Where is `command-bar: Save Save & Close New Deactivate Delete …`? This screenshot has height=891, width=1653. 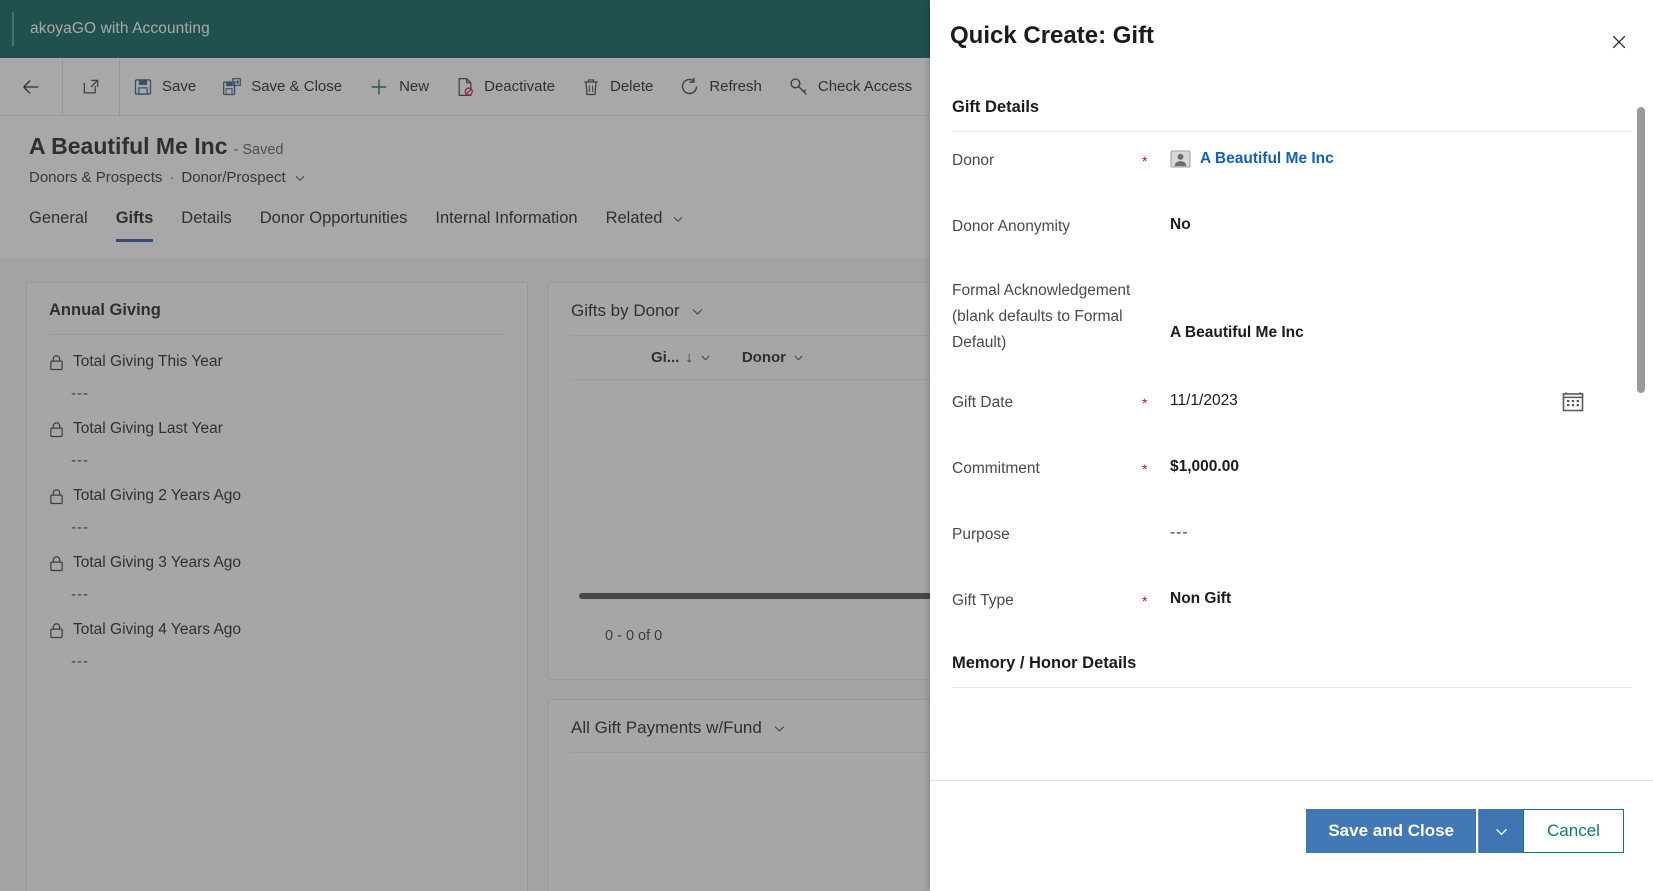 command-bar: Save Save & Close New Deactivate Delete … is located at coordinates (465, 86).